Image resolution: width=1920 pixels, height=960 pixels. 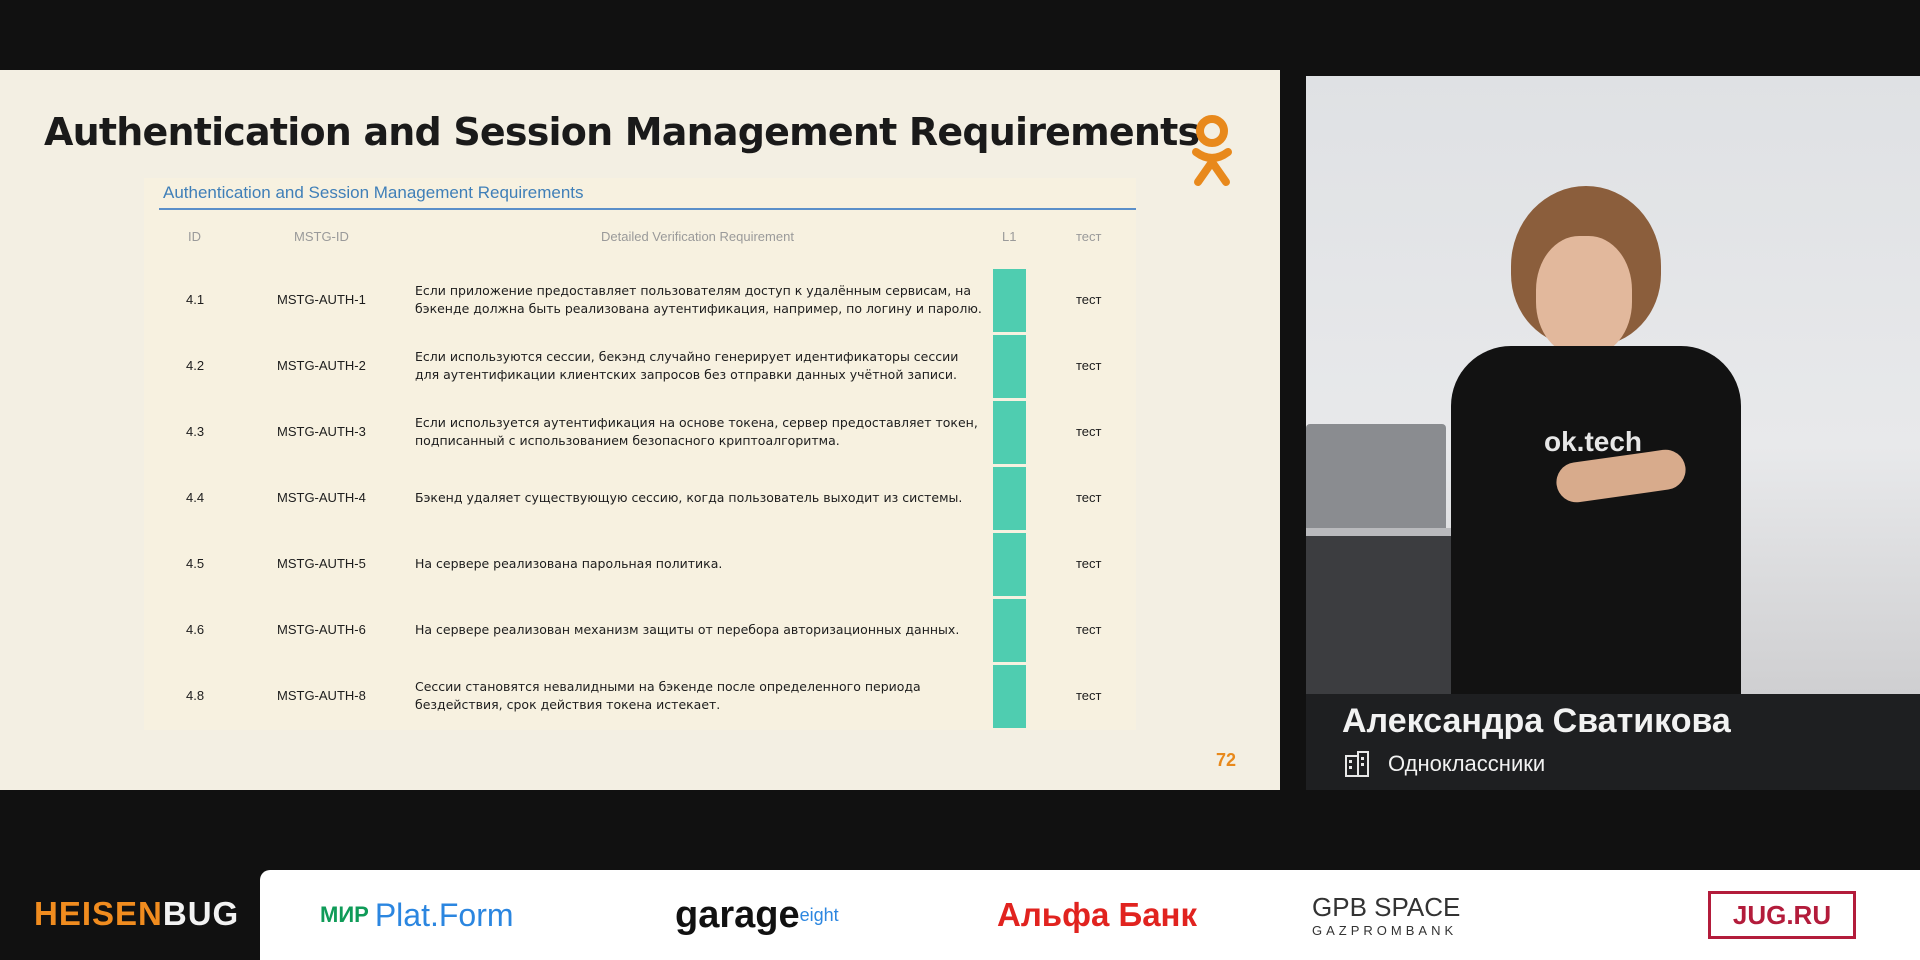 I want to click on sponsor-name: garage, so click(x=737, y=914).